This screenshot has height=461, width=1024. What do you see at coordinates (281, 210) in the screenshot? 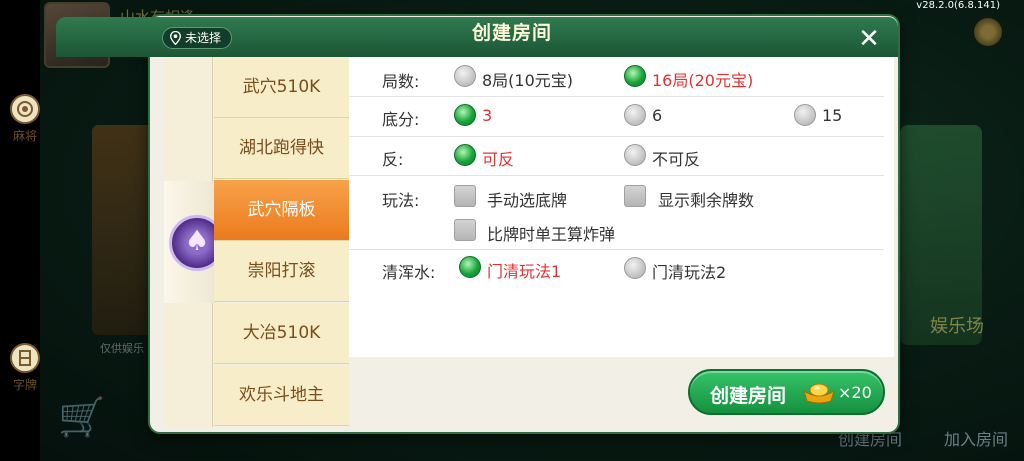
I see `game-item-wuxue-geban: 武穴隔板` at bounding box center [281, 210].